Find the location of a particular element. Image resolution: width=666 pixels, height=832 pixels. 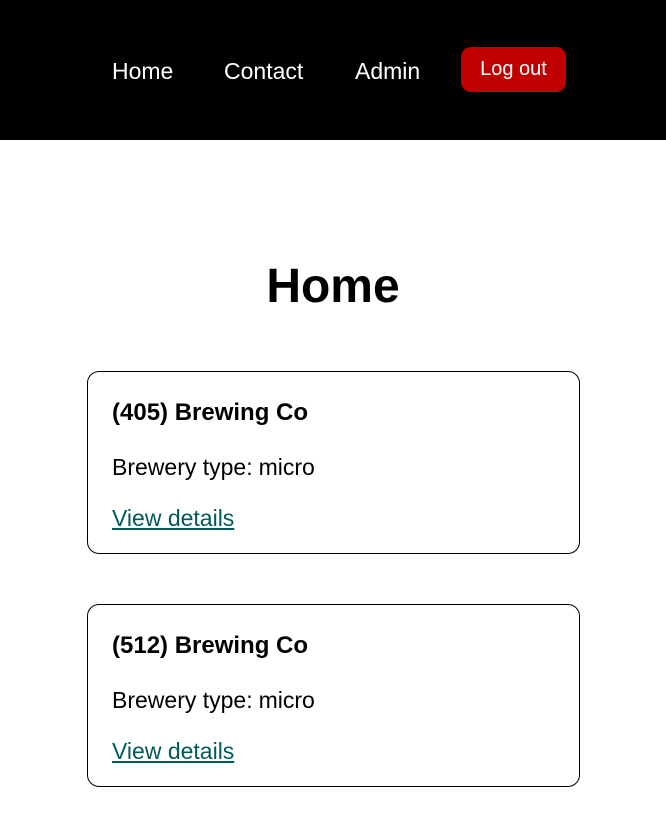

brewery-name: (512) Brewing Co is located at coordinates (210, 645).